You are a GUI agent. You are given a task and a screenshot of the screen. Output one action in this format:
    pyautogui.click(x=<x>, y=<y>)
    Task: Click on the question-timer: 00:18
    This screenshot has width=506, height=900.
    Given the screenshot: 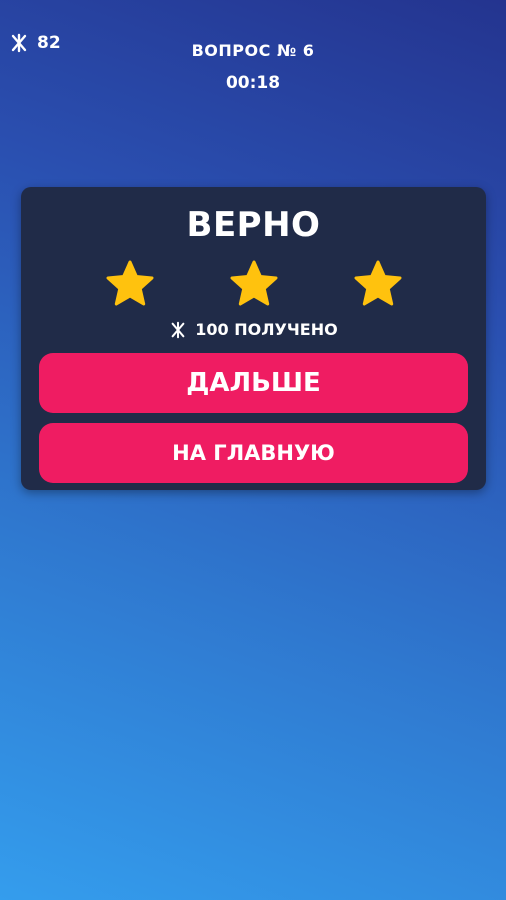 What is the action you would take?
    pyautogui.click(x=253, y=83)
    